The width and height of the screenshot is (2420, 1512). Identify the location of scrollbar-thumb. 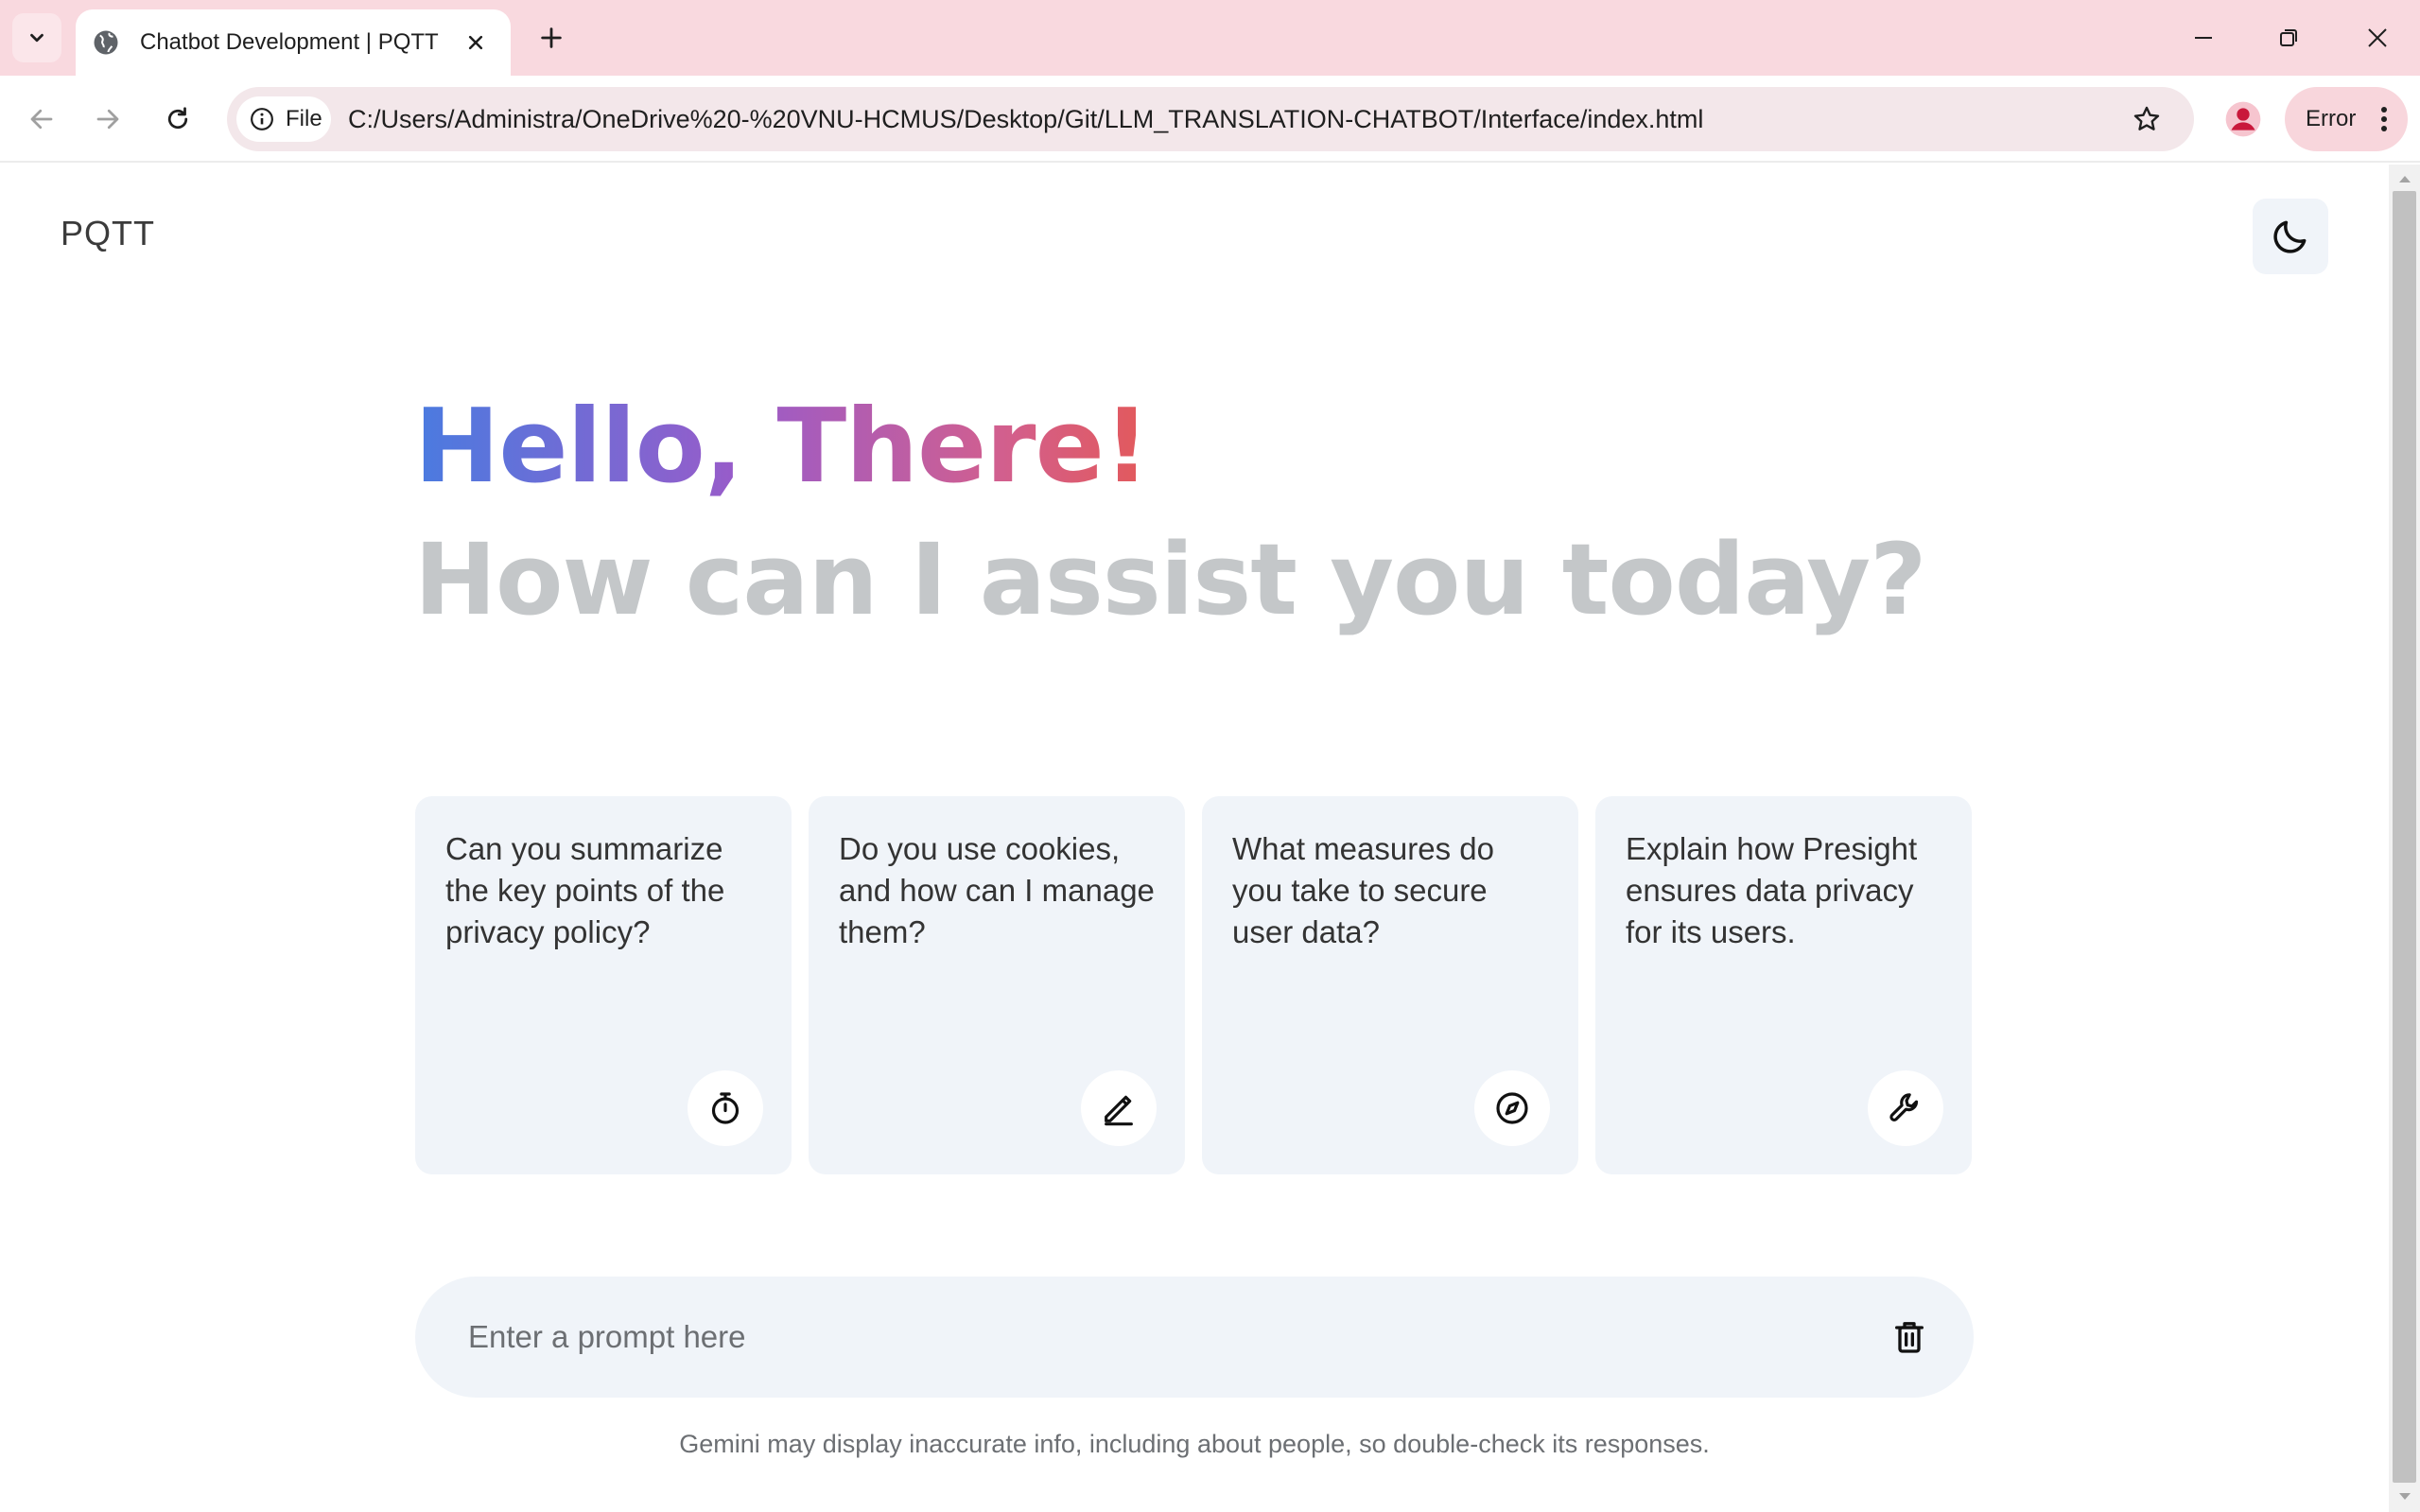
(2405, 837).